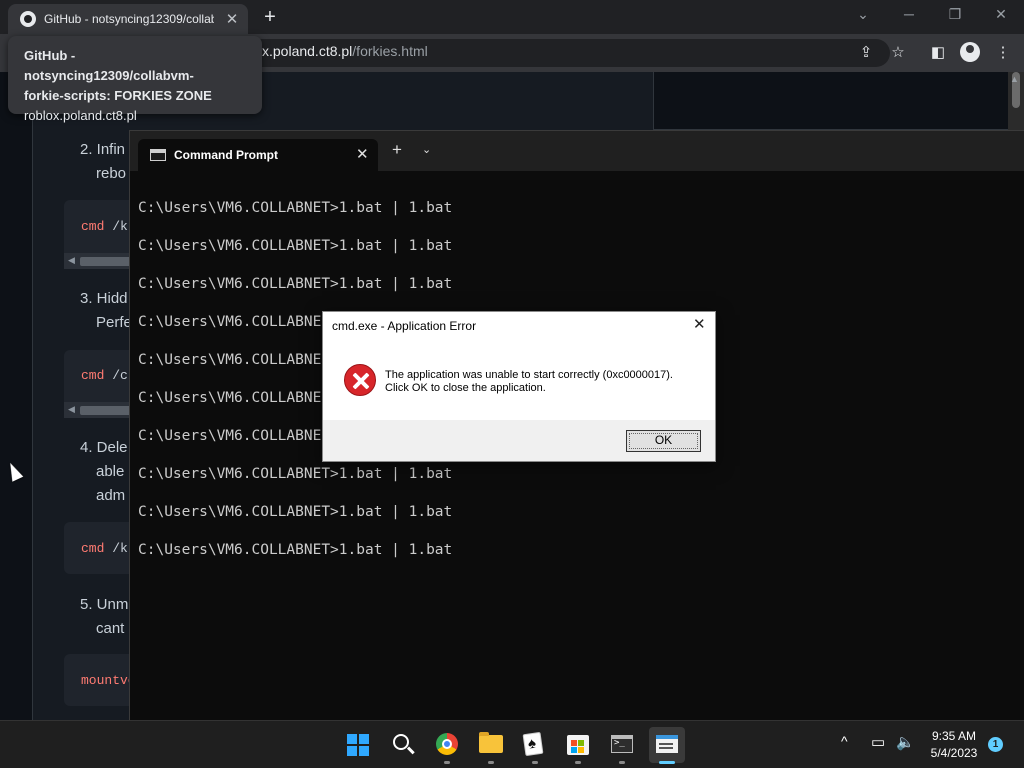 The width and height of the screenshot is (1024, 768). Describe the element at coordinates (360, 380) in the screenshot. I see `error-icon` at that location.